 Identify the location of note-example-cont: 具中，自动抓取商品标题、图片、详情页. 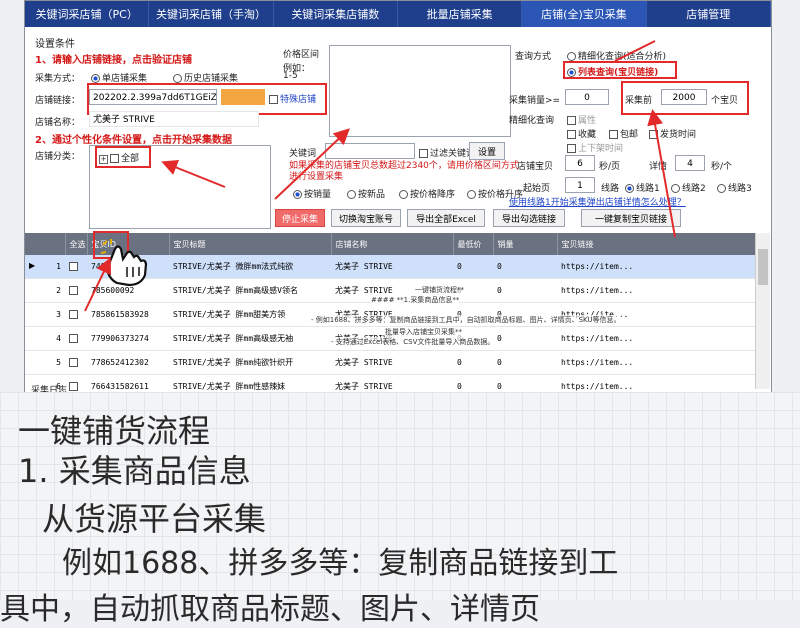
(270, 609).